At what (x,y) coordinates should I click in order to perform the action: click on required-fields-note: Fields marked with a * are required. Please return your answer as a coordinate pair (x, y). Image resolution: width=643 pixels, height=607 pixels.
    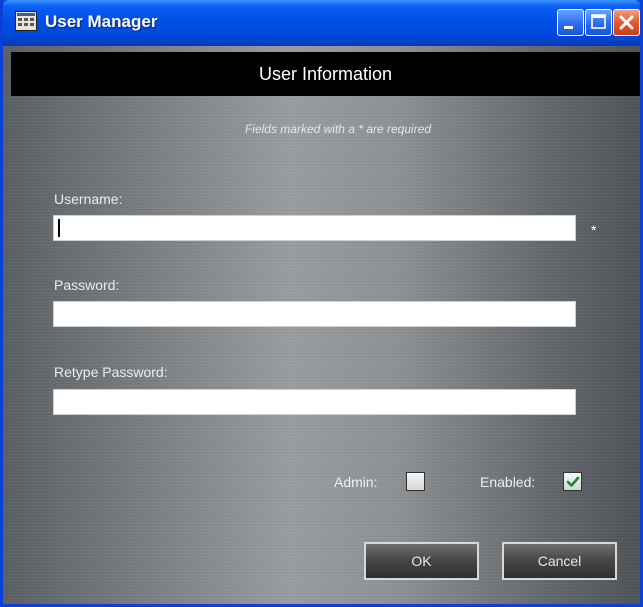
    Looking at the image, I should click on (338, 129).